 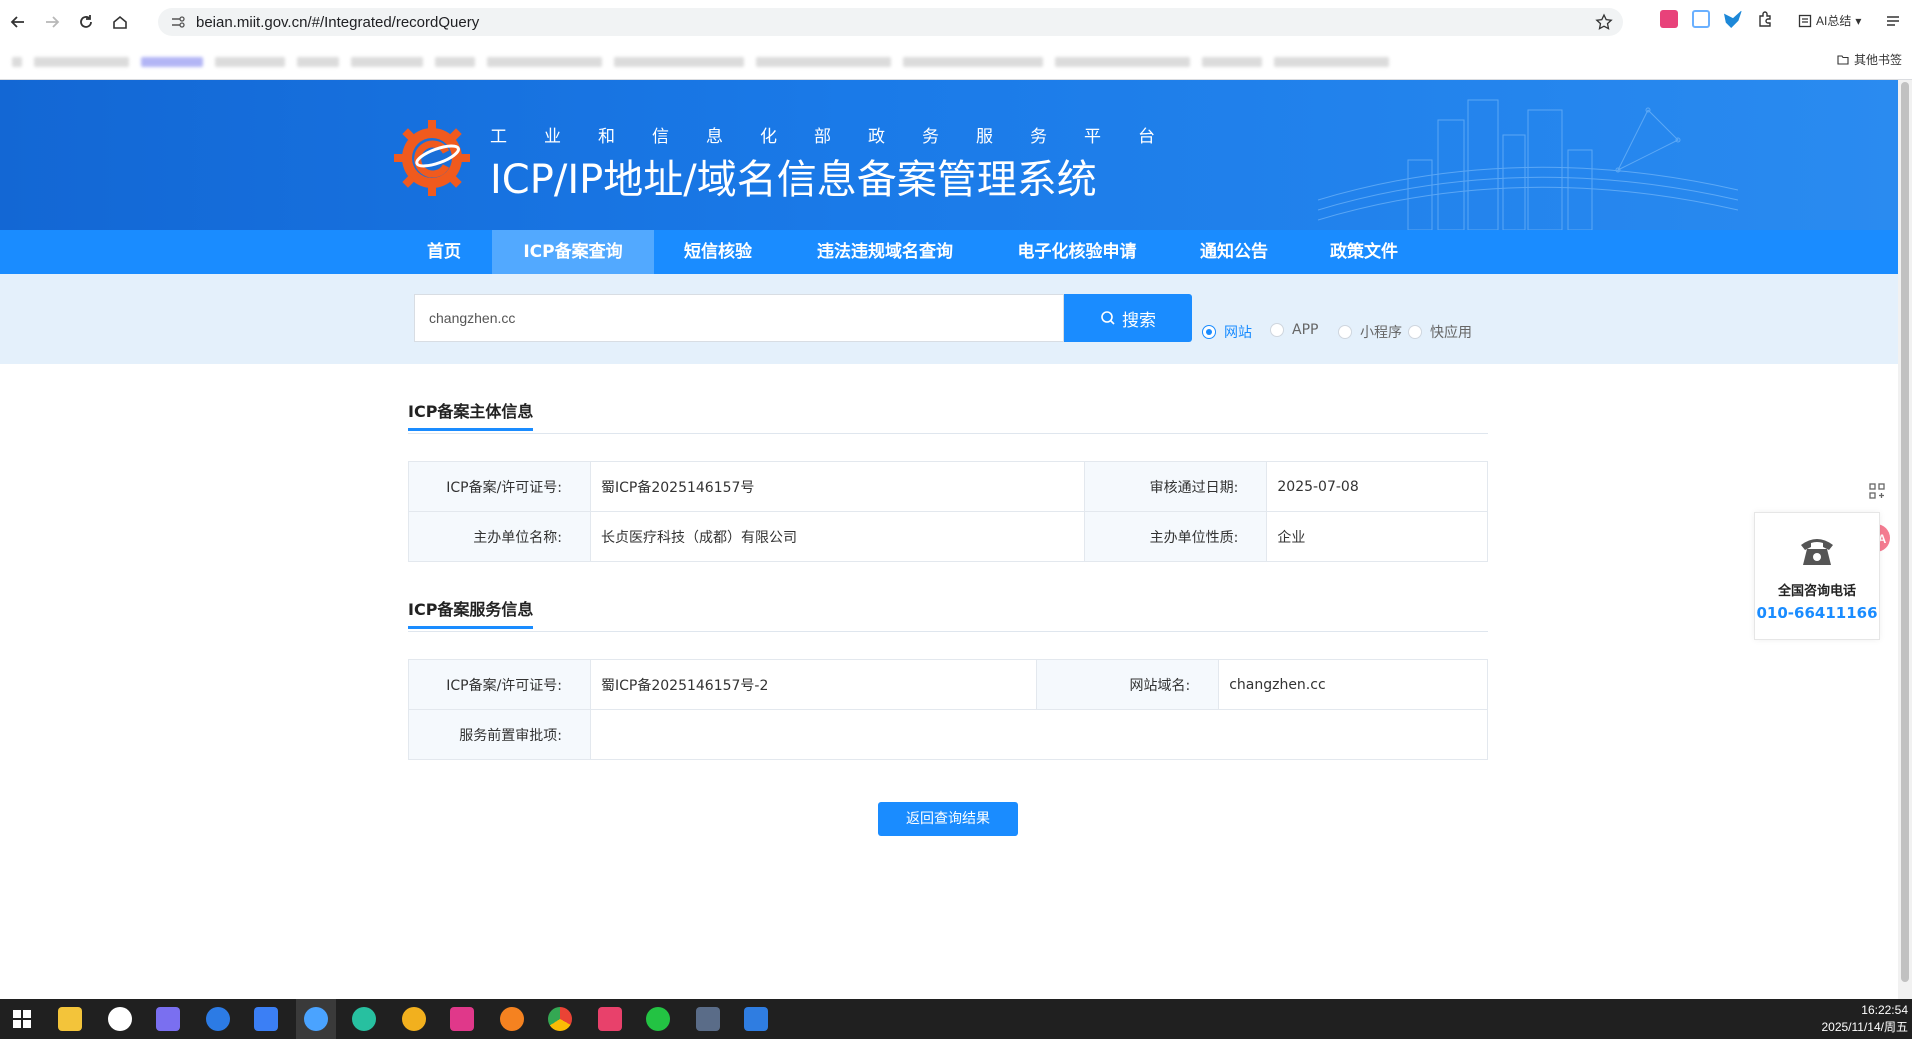 I want to click on miit-logo, so click(x=432, y=158).